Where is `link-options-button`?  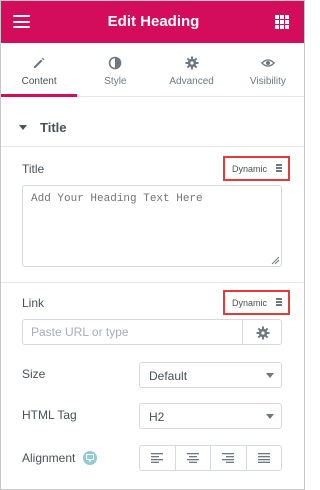 link-options-button is located at coordinates (262, 332).